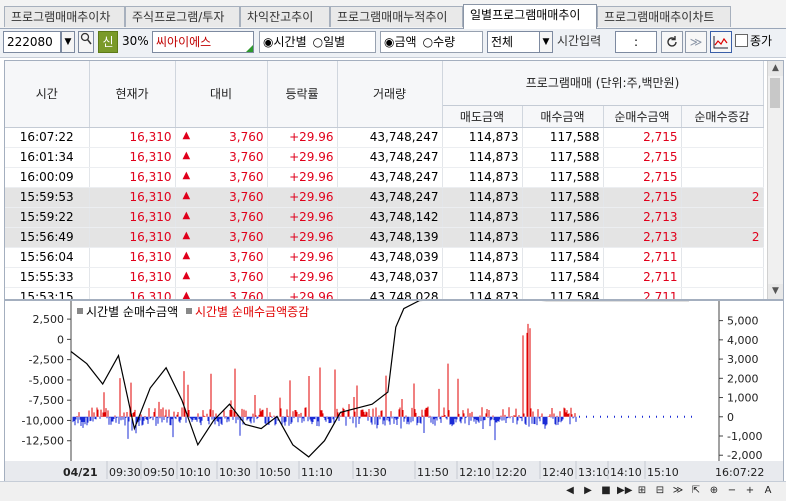  I want to click on cell-buy: 117,584, so click(563, 257).